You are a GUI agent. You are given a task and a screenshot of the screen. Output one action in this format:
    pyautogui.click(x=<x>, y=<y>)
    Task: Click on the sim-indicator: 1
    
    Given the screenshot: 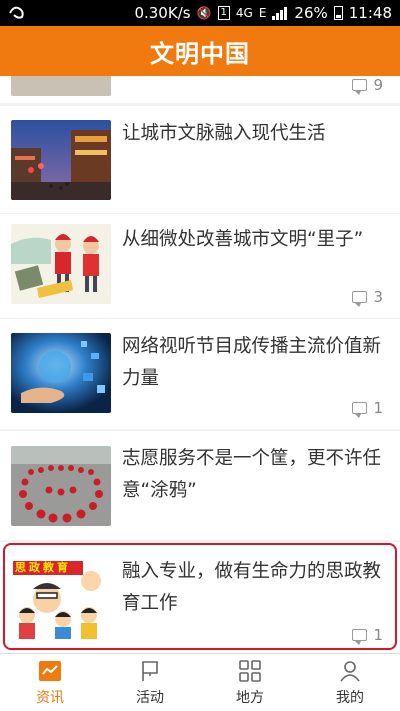 What is the action you would take?
    pyautogui.click(x=223, y=13)
    